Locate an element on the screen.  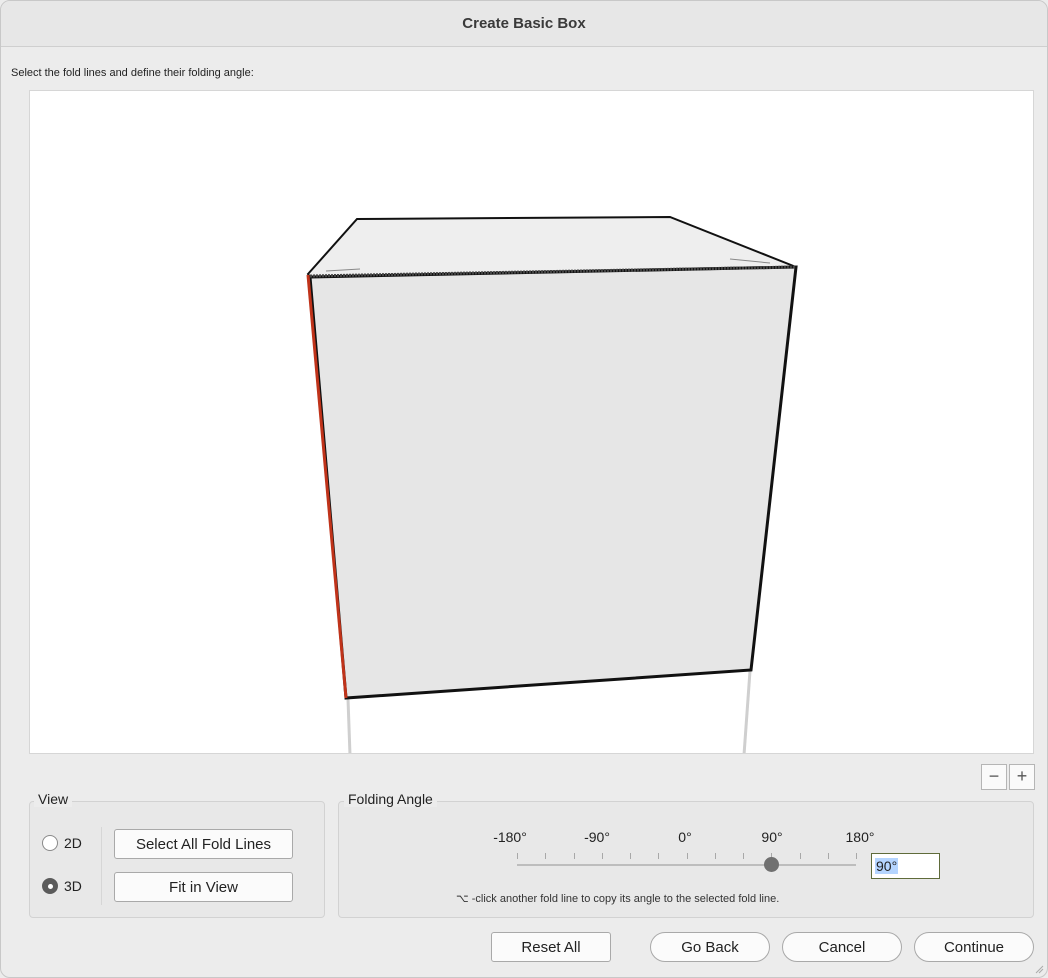
reflection-edge-right is located at coordinates (747, 711).